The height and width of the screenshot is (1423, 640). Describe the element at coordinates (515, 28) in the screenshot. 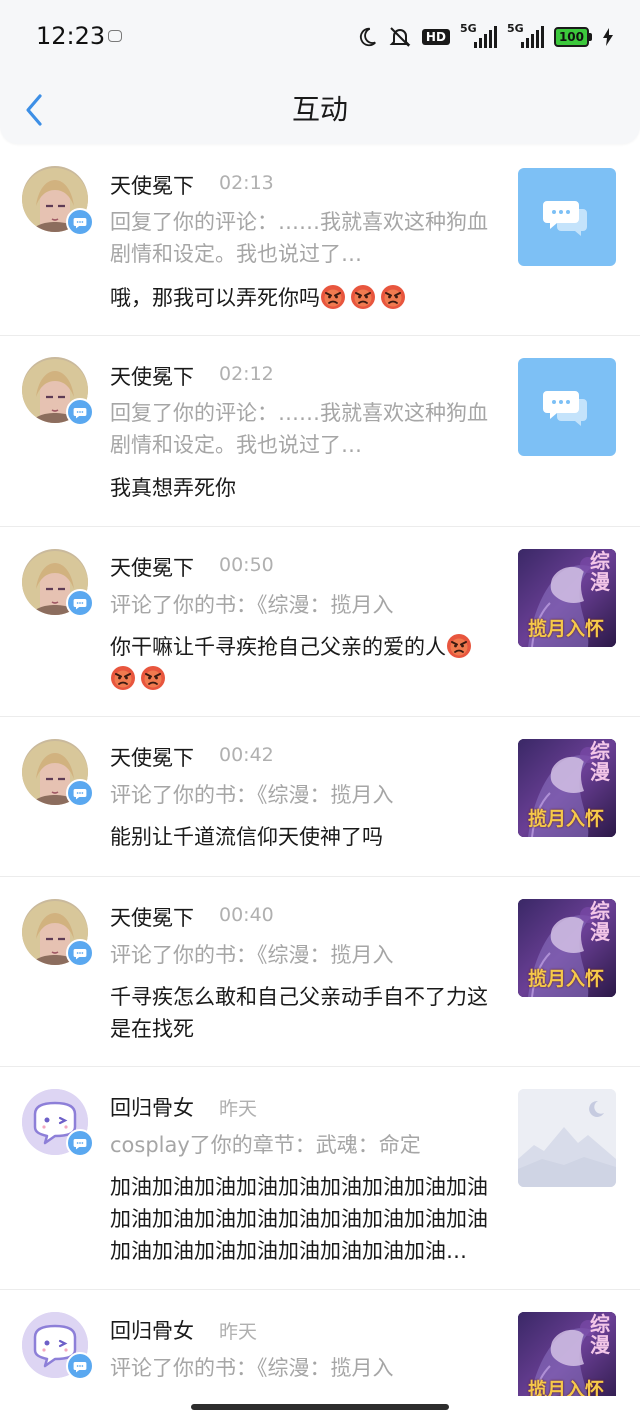

I see `network-label-2: 5G` at that location.